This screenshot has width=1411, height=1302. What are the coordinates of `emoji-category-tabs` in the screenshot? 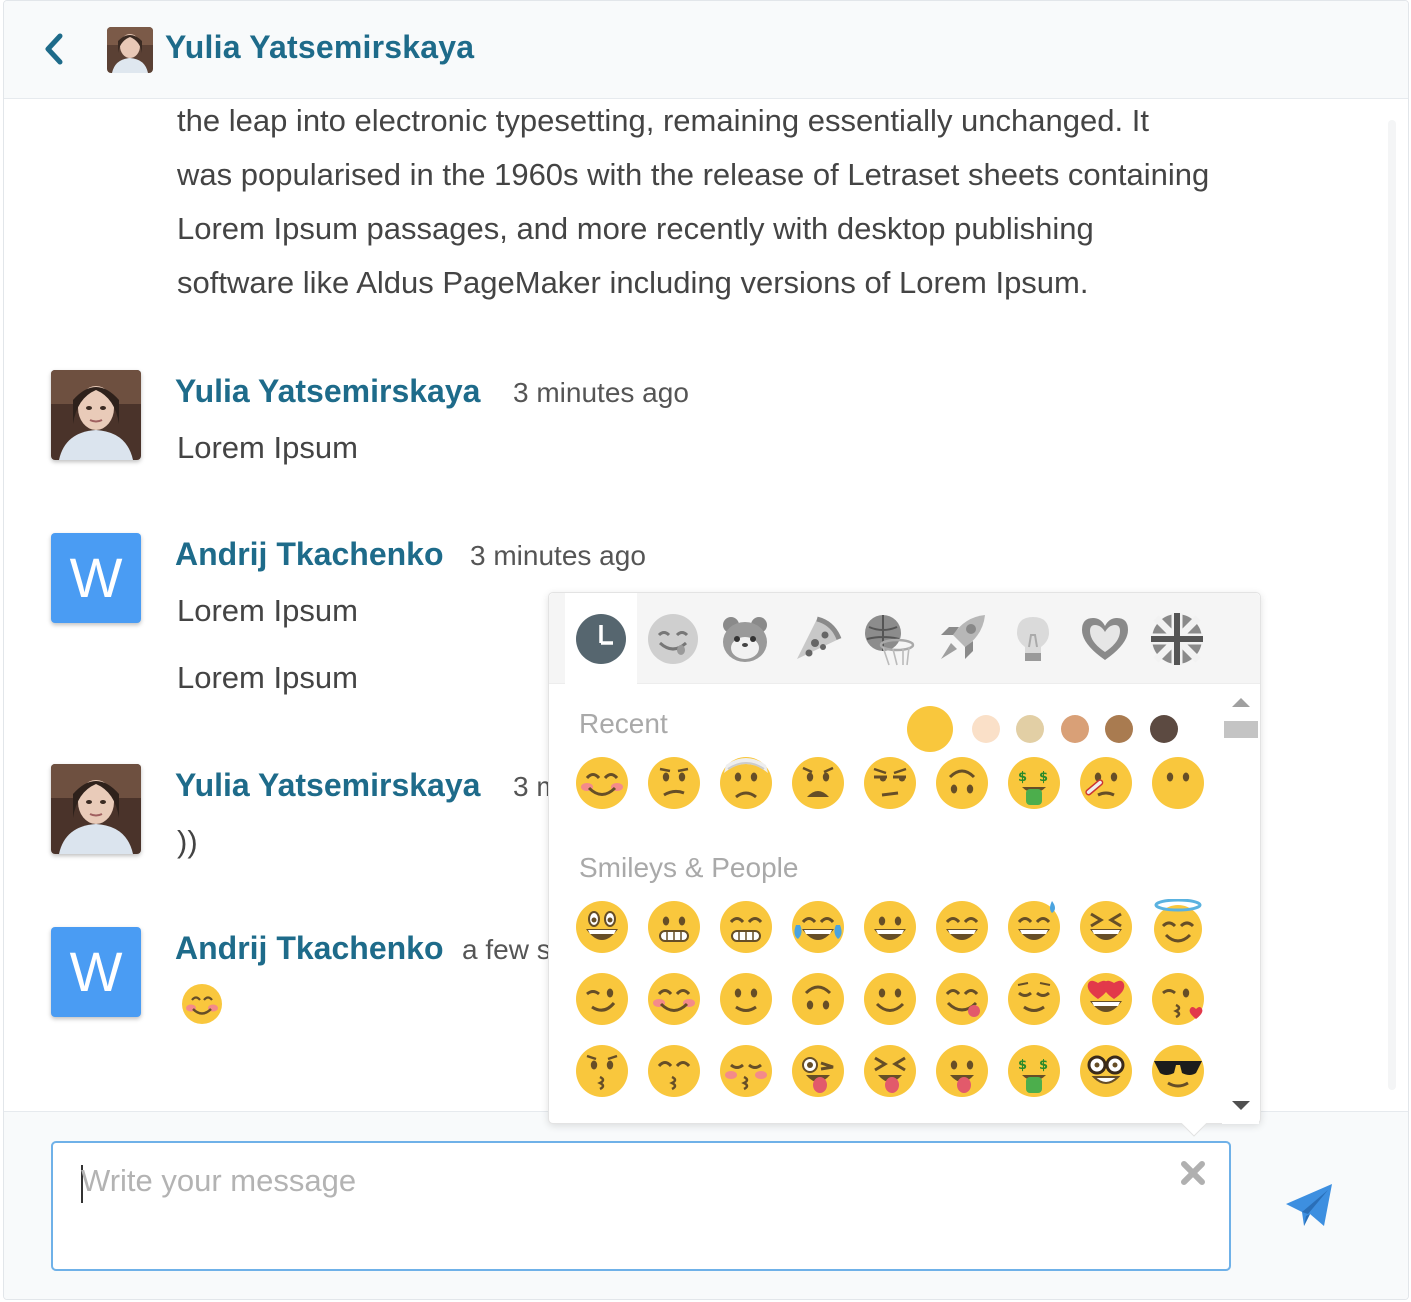 It's located at (904, 638).